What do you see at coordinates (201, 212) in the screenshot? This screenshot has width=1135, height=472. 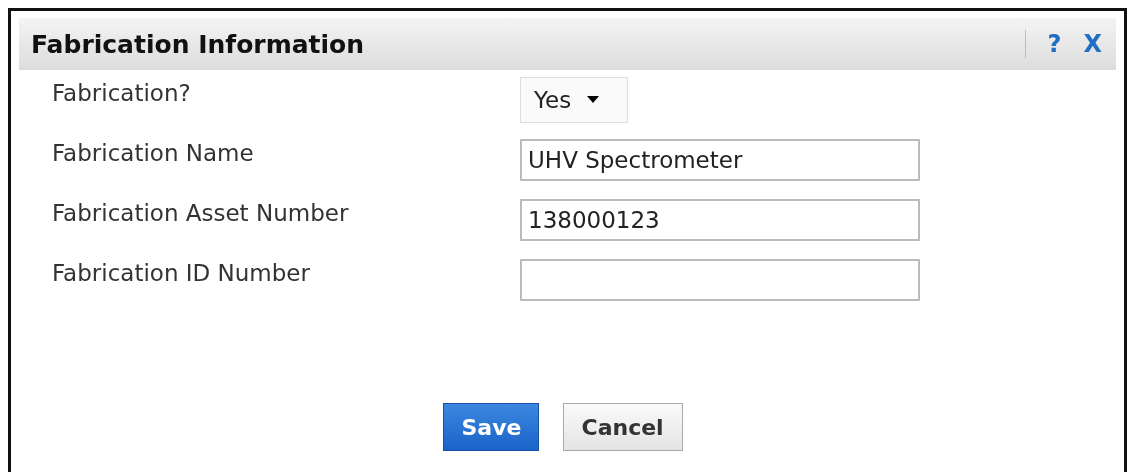 I see `field-label: Fabrication Asset Number` at bounding box center [201, 212].